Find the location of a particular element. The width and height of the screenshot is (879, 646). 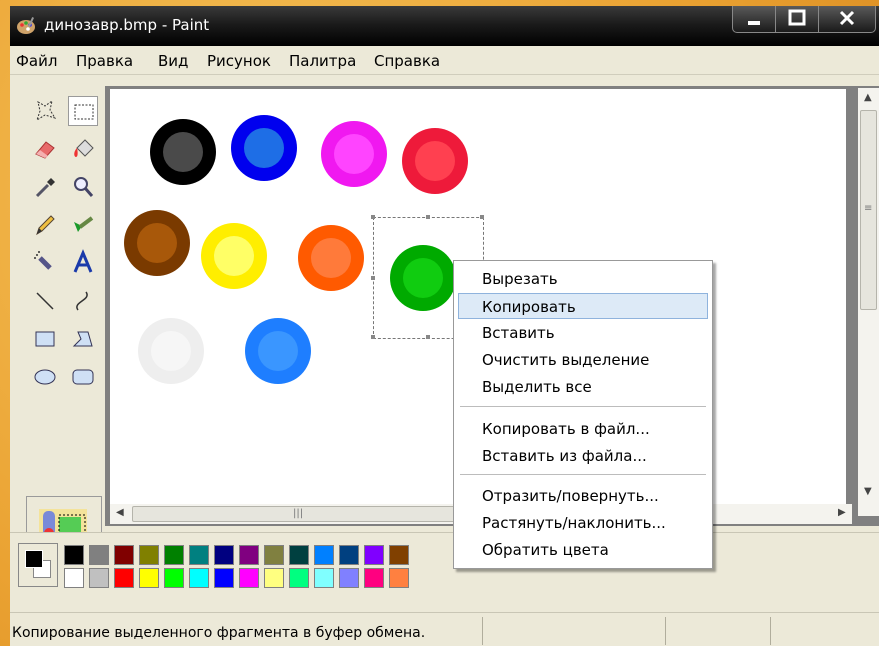

menu-separator is located at coordinates (583, 474).